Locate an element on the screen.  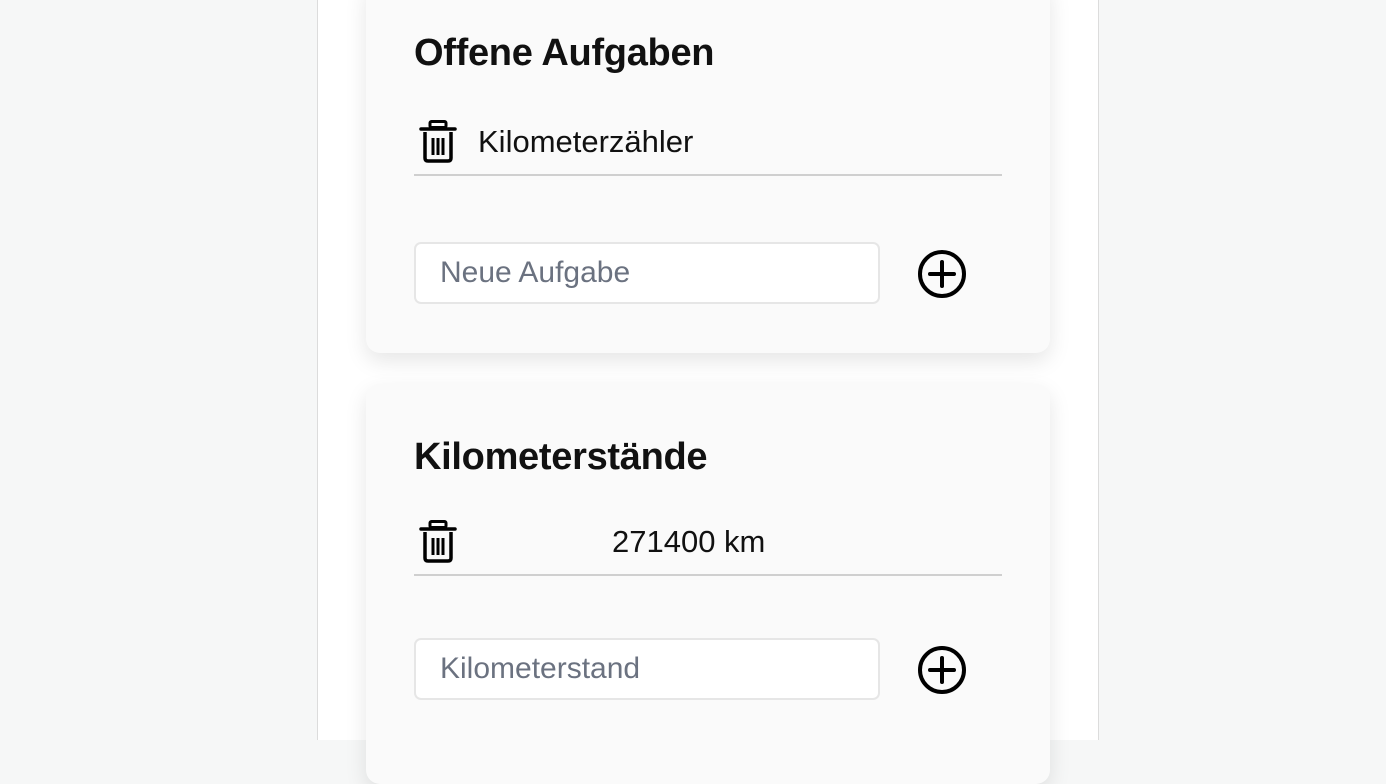
delete-mileage-button is located at coordinates (438, 542).